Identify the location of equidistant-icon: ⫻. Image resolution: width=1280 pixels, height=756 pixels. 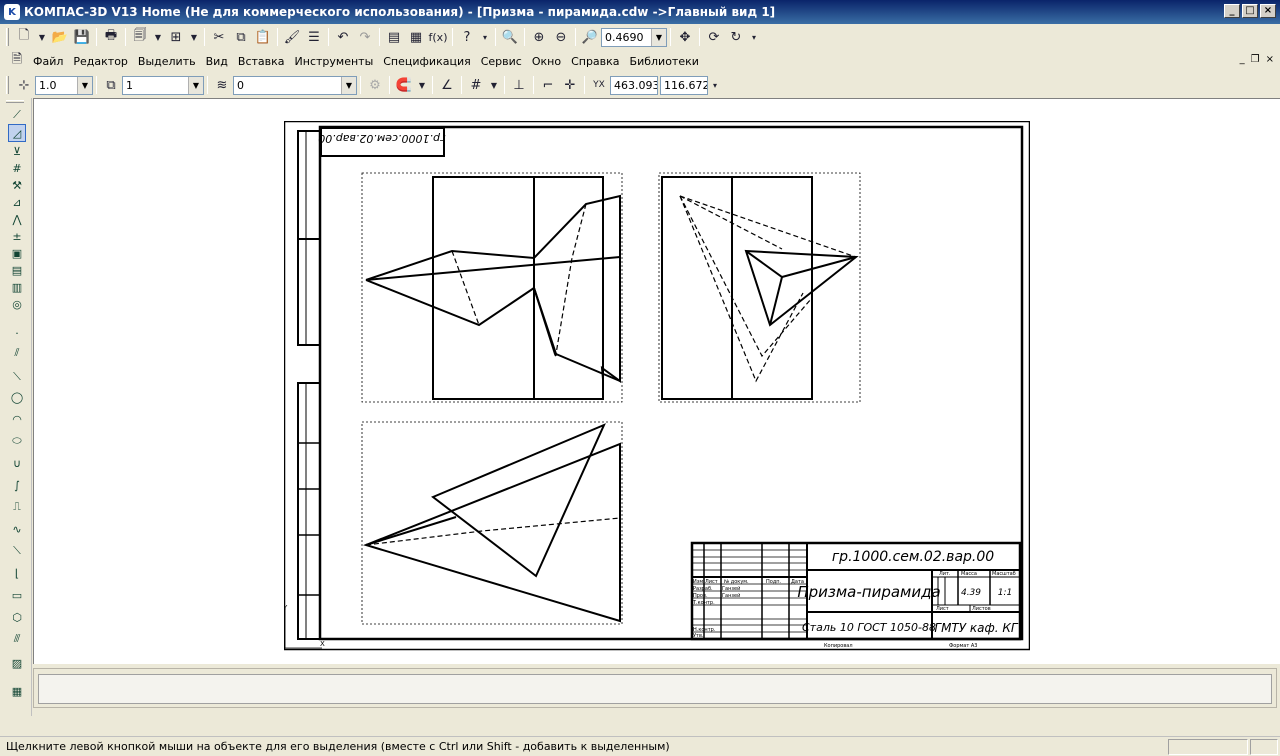
(17, 639).